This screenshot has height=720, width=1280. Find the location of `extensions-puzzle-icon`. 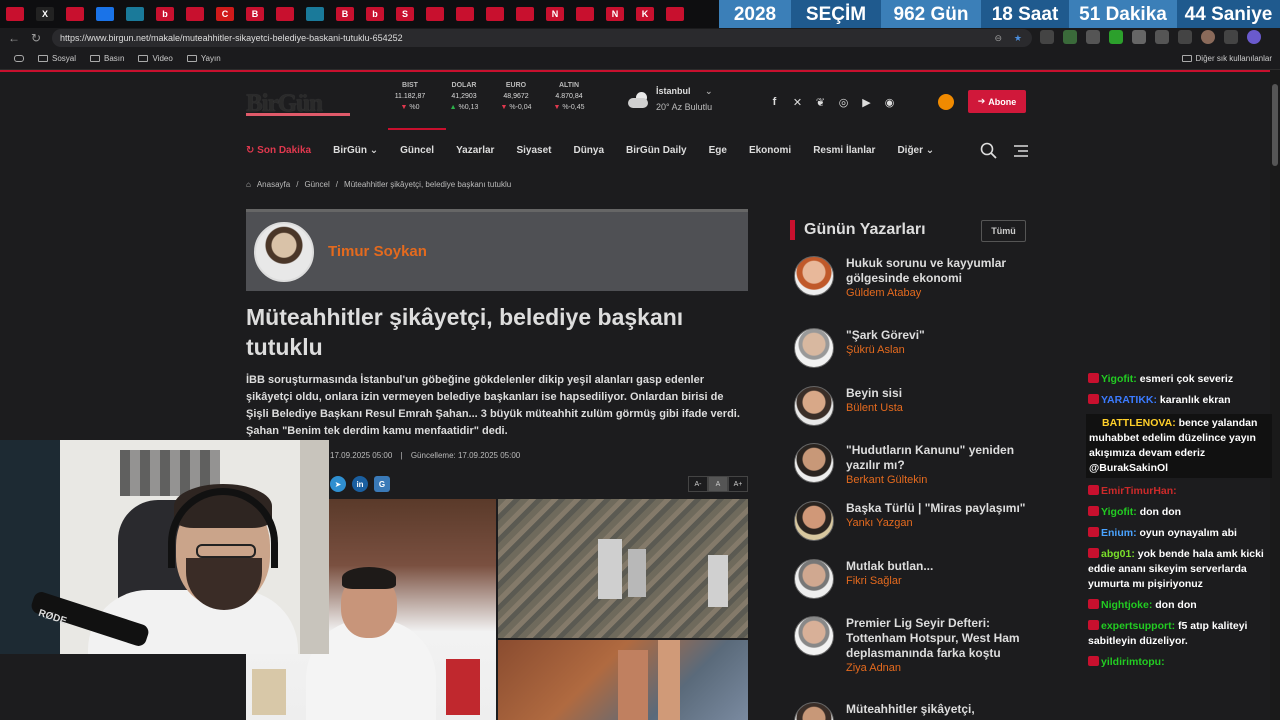

extensions-puzzle-icon is located at coordinates (1162, 37).